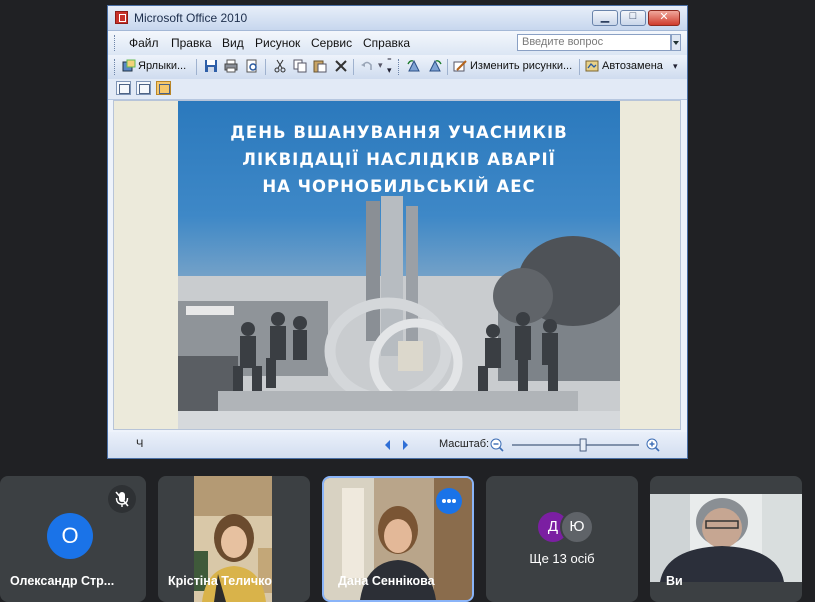  What do you see at coordinates (211, 66) in the screenshot?
I see `save-icon` at bounding box center [211, 66].